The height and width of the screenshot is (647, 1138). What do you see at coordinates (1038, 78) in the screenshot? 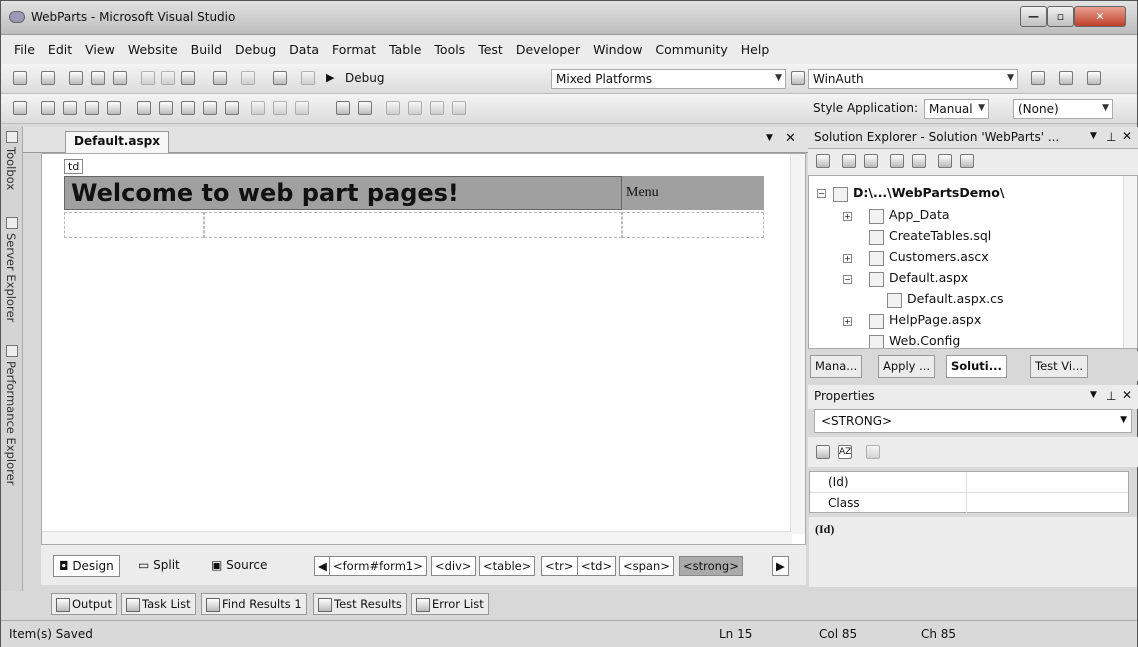
I see `solution-explorer-icon` at bounding box center [1038, 78].